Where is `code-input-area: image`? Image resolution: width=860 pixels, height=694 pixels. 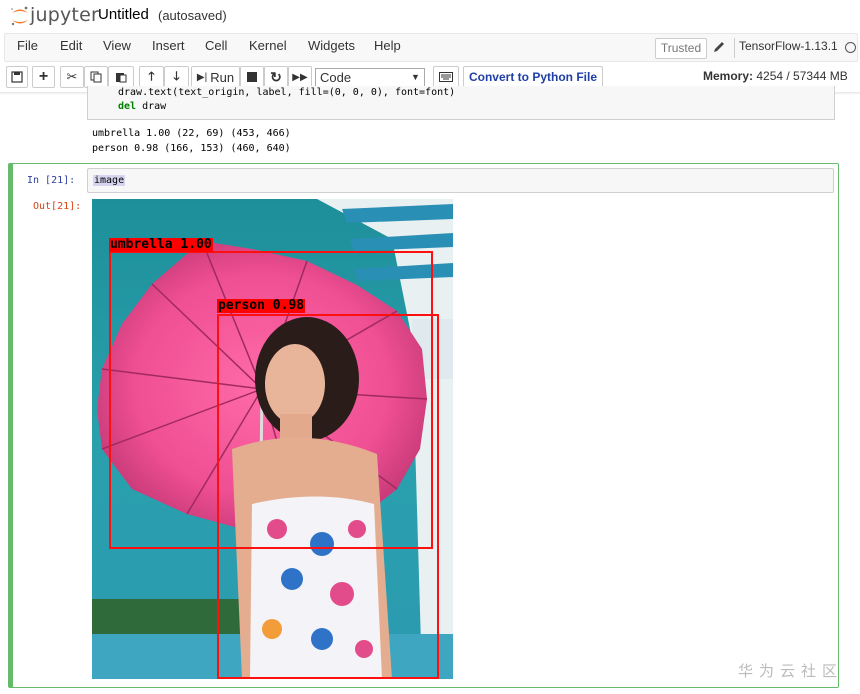 code-input-area: image is located at coordinates (460, 180).